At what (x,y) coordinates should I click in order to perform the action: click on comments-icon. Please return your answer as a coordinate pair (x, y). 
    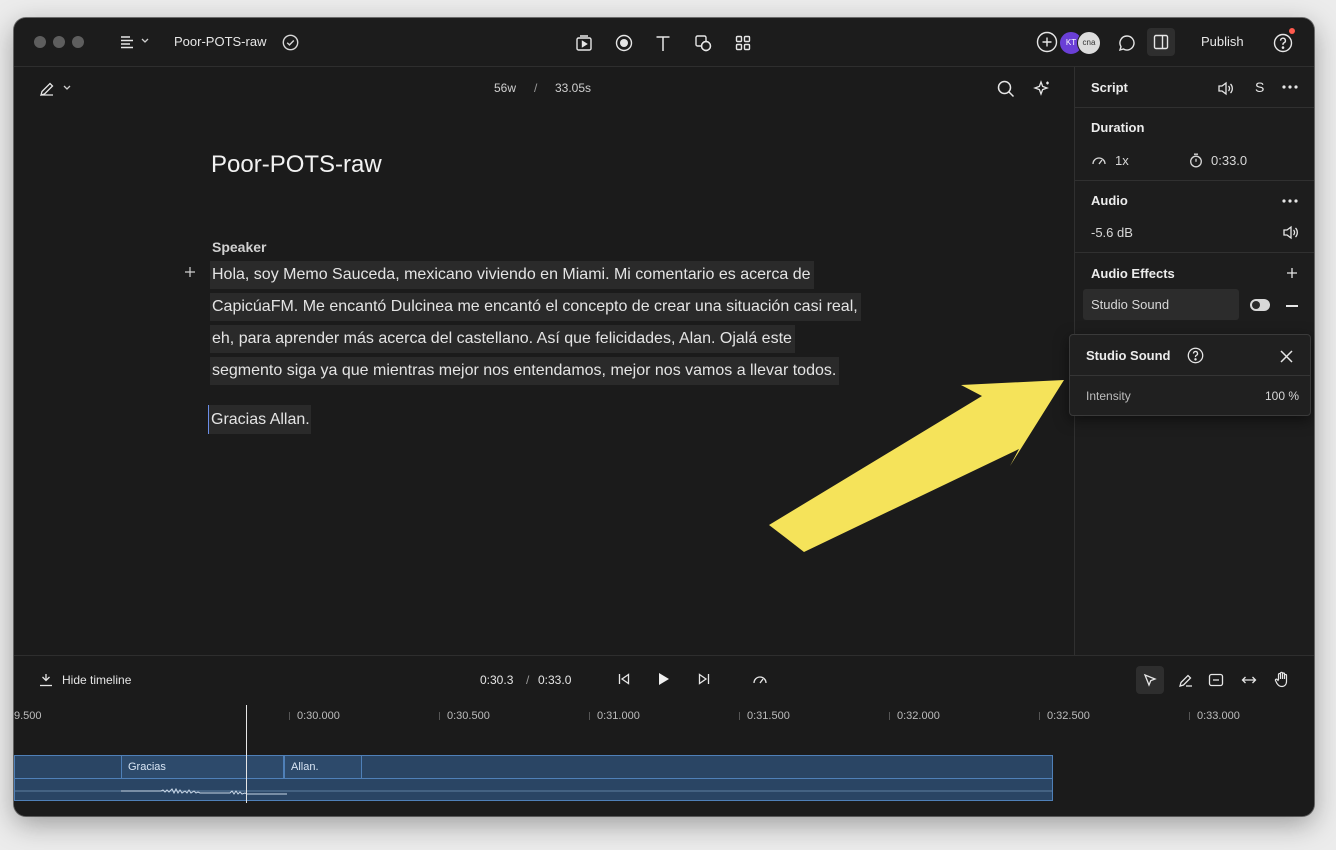
    Looking at the image, I should click on (1127, 43).